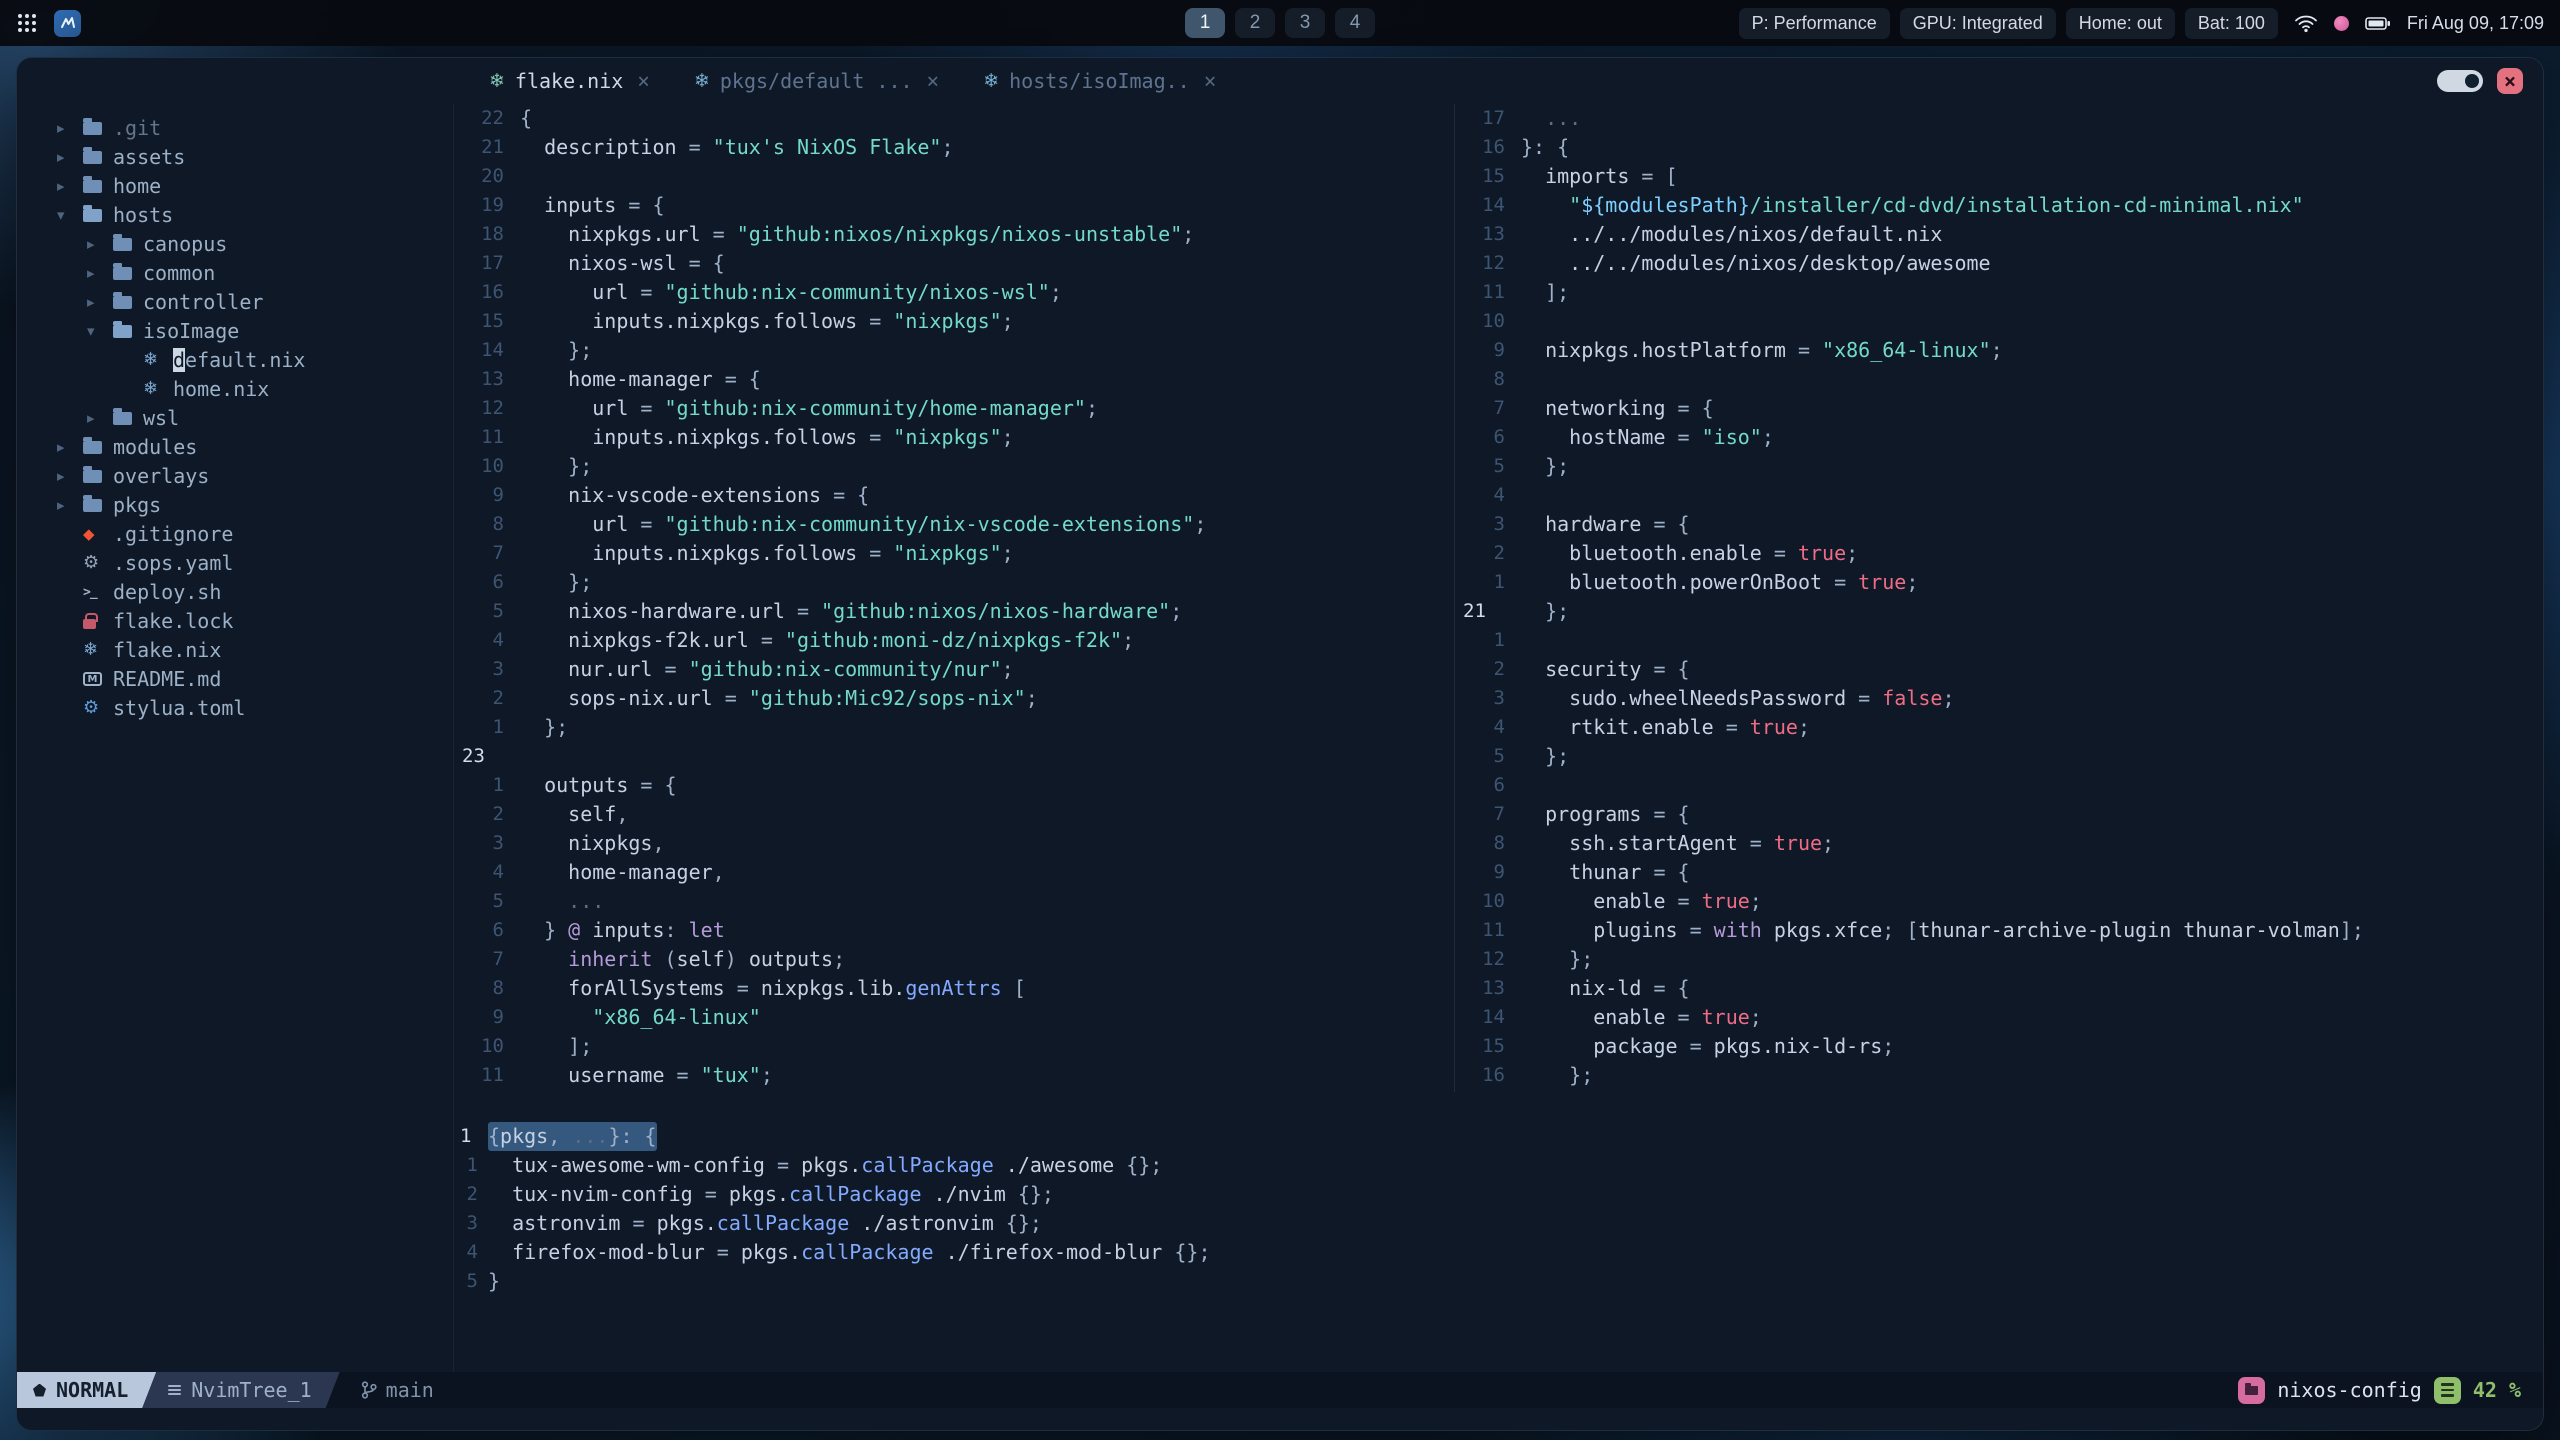 This screenshot has height=1440, width=2560. I want to click on code-line: 6 };, so click(954, 582).